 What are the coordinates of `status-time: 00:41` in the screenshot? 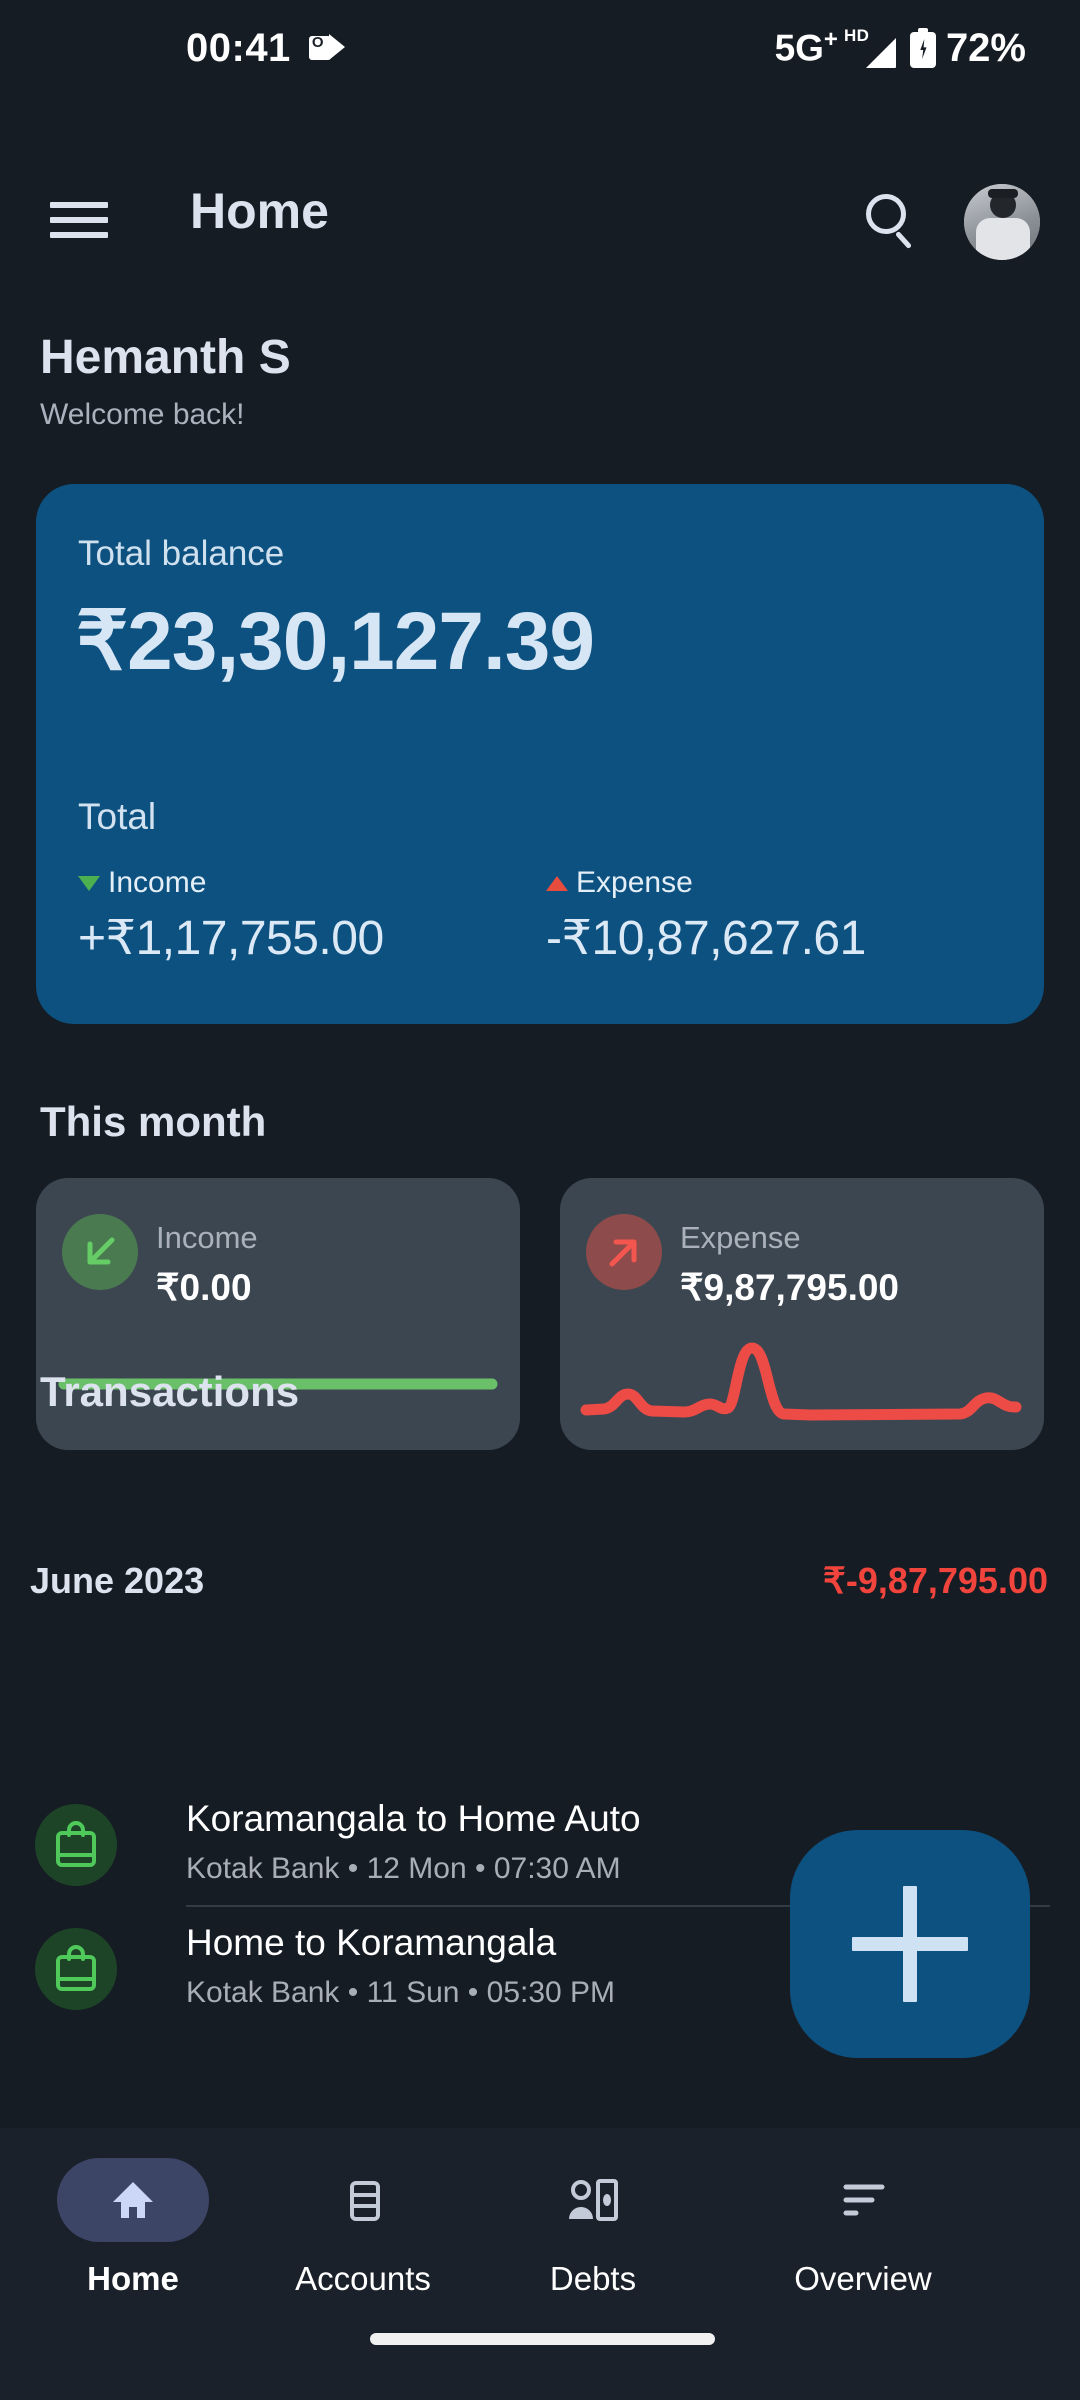 It's located at (238, 47).